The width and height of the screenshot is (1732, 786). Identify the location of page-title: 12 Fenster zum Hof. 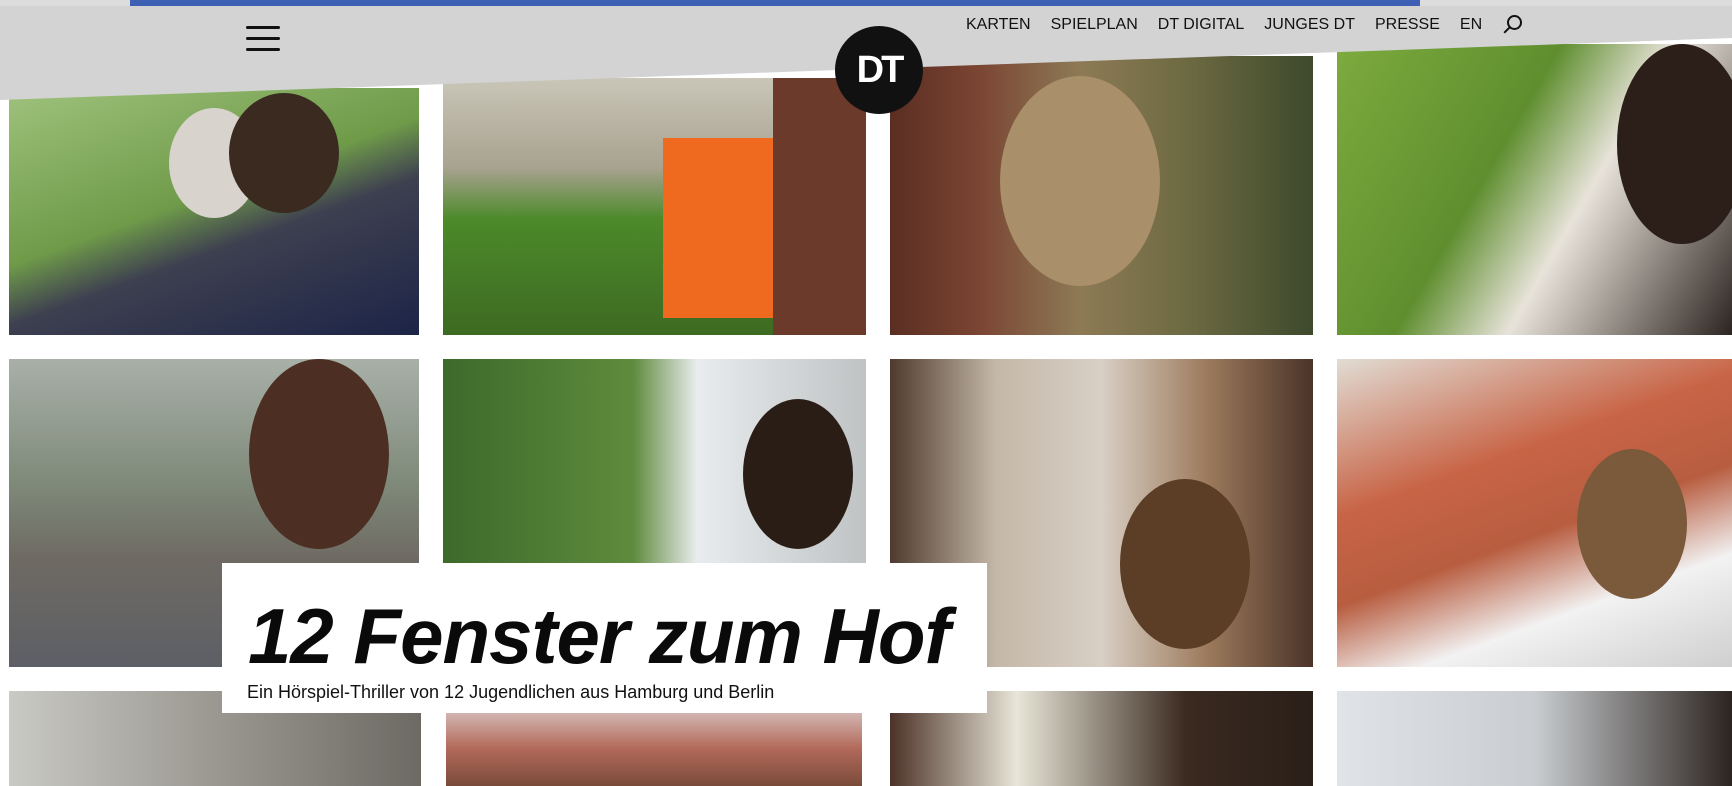
(599, 636).